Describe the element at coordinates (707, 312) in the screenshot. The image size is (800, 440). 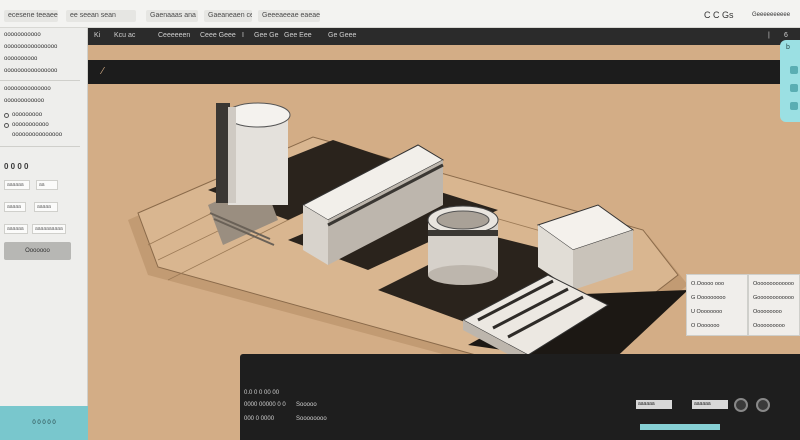
I see `card-1-line: U Oooooooo` at that location.